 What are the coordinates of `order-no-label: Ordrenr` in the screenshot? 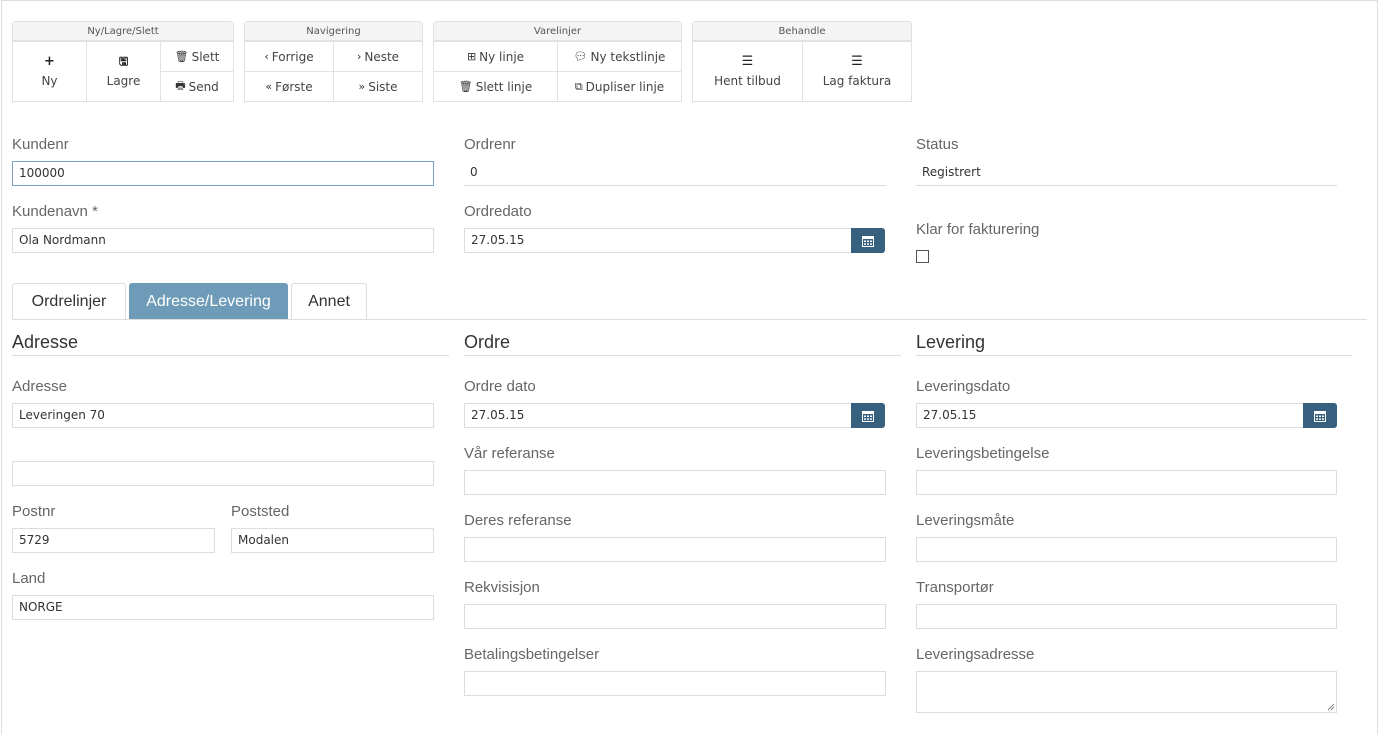 It's located at (490, 144).